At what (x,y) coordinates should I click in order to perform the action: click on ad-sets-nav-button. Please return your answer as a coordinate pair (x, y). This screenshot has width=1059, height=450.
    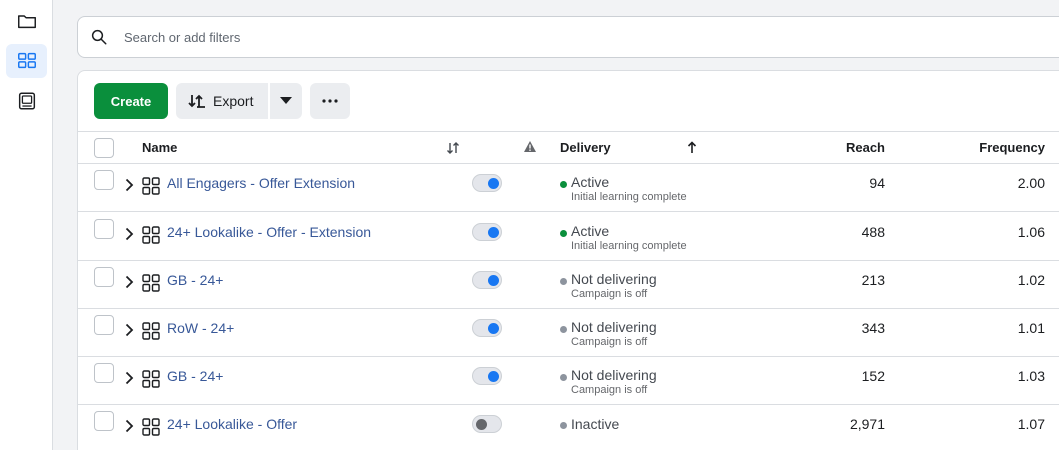
    Looking at the image, I should click on (26, 61).